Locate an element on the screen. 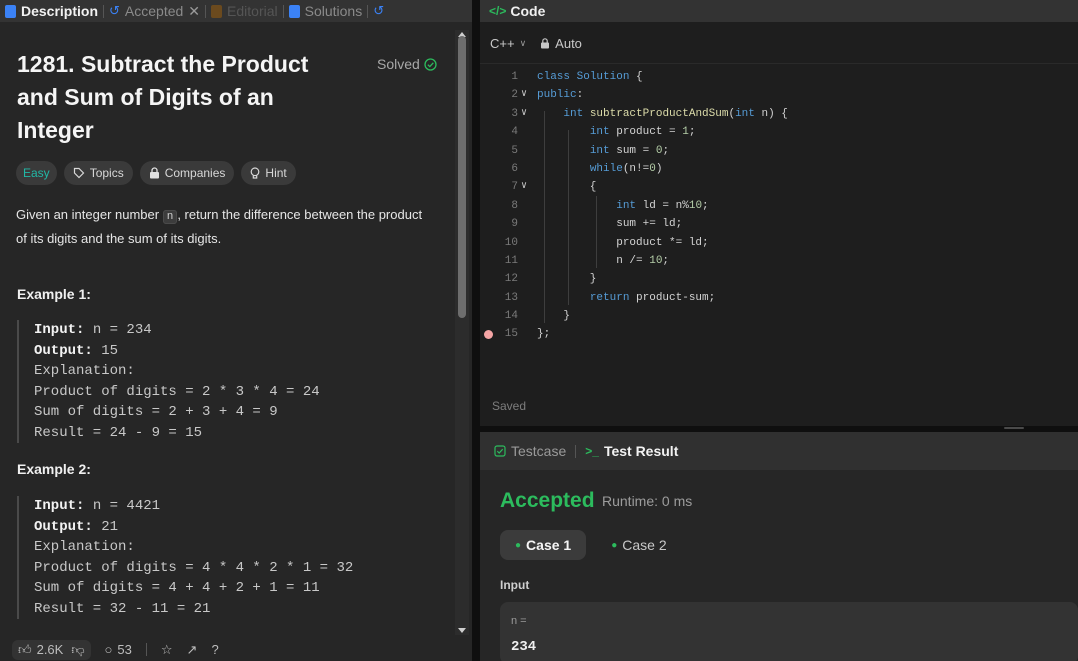  scrollbar-thumb is located at coordinates (462, 177).